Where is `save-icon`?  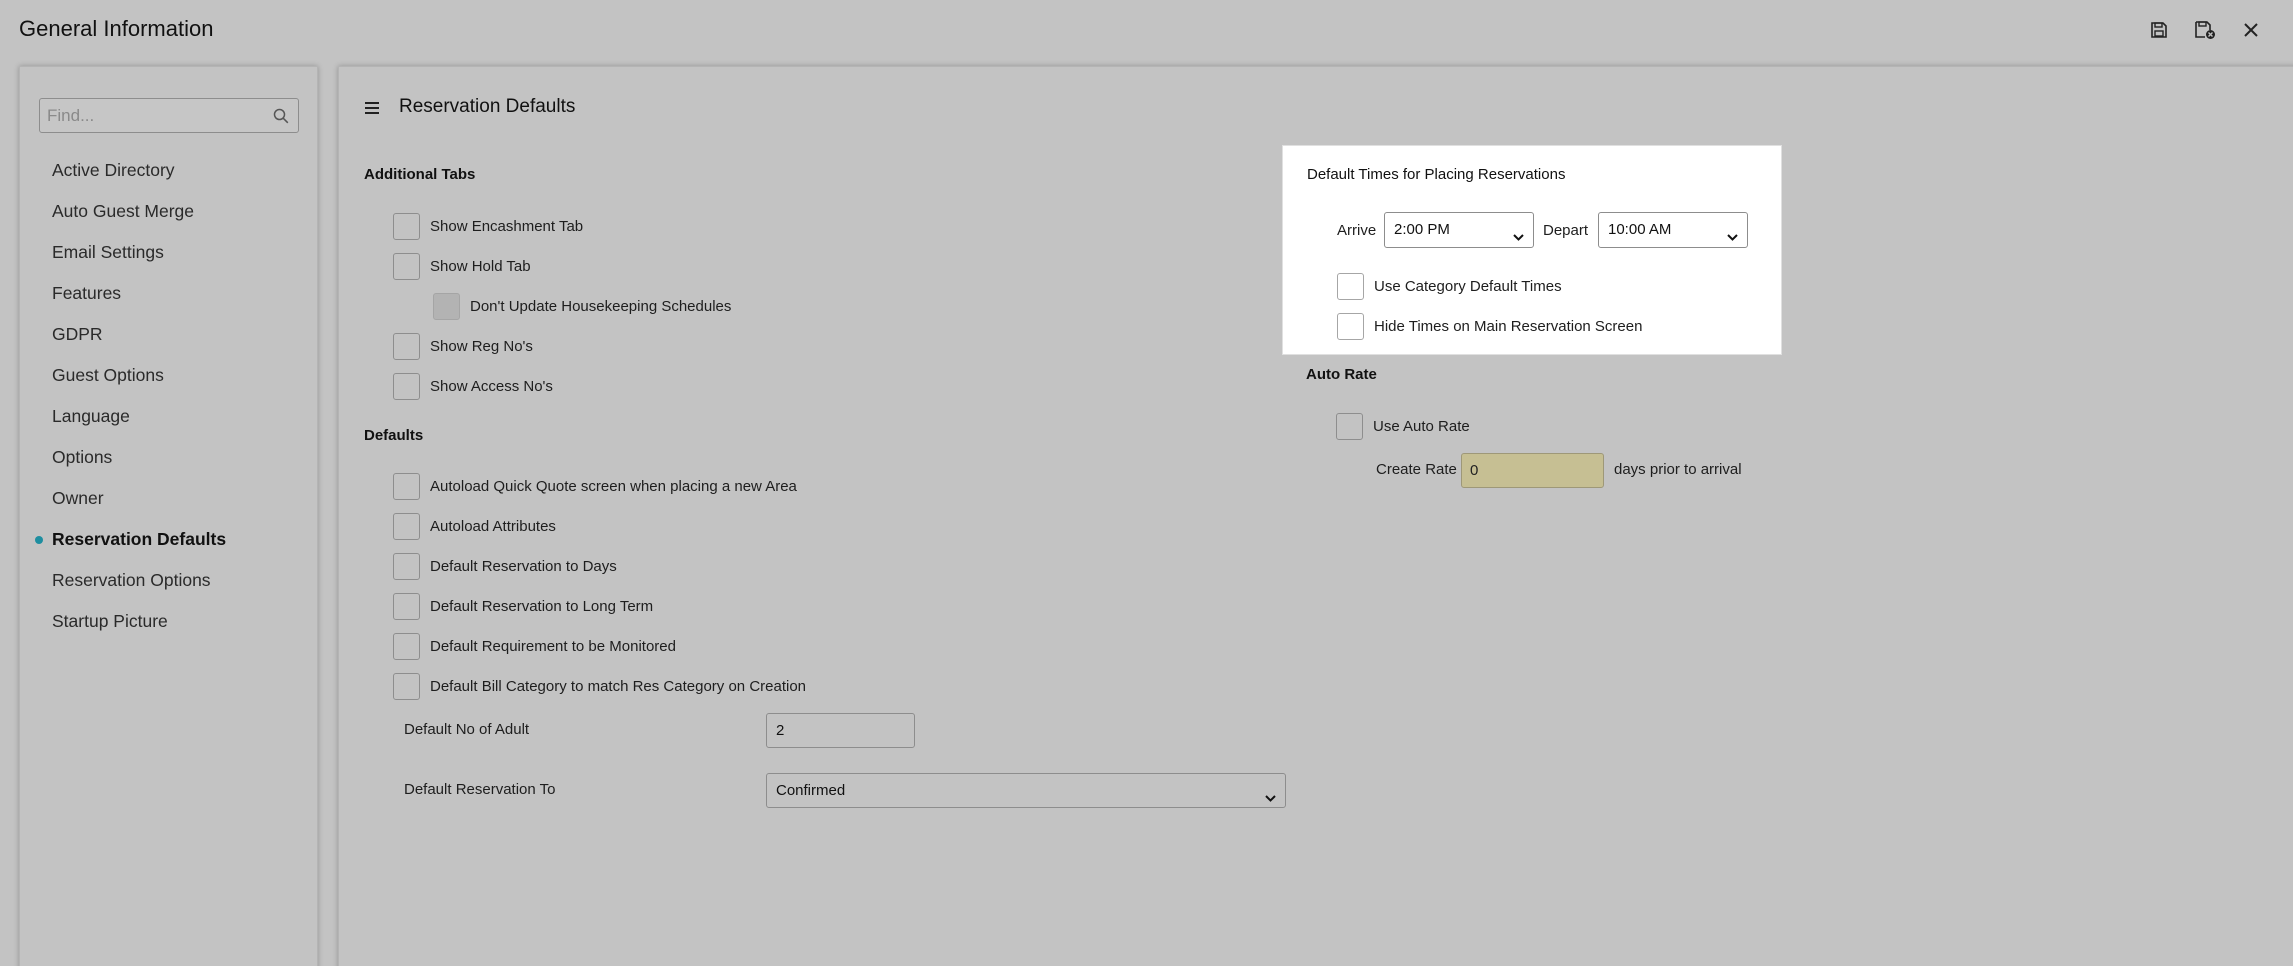 save-icon is located at coordinates (2159, 30).